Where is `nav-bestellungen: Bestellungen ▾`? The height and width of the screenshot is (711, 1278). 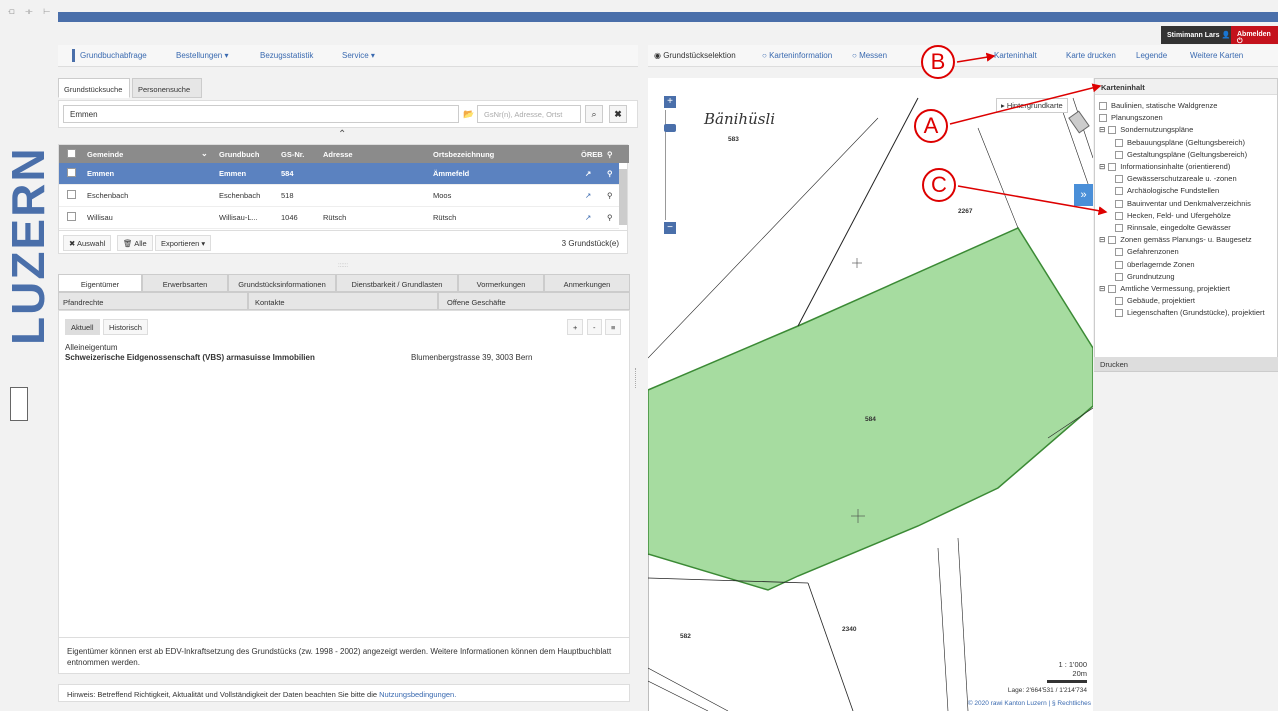 nav-bestellungen: Bestellungen ▾ is located at coordinates (202, 55).